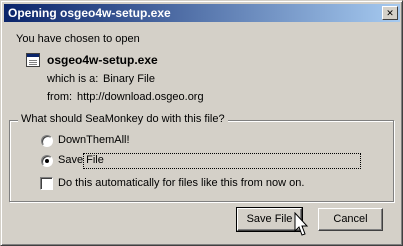 The image size is (403, 246). I want to click on radio-downthemall-label: DownThemAll!, so click(94, 140).